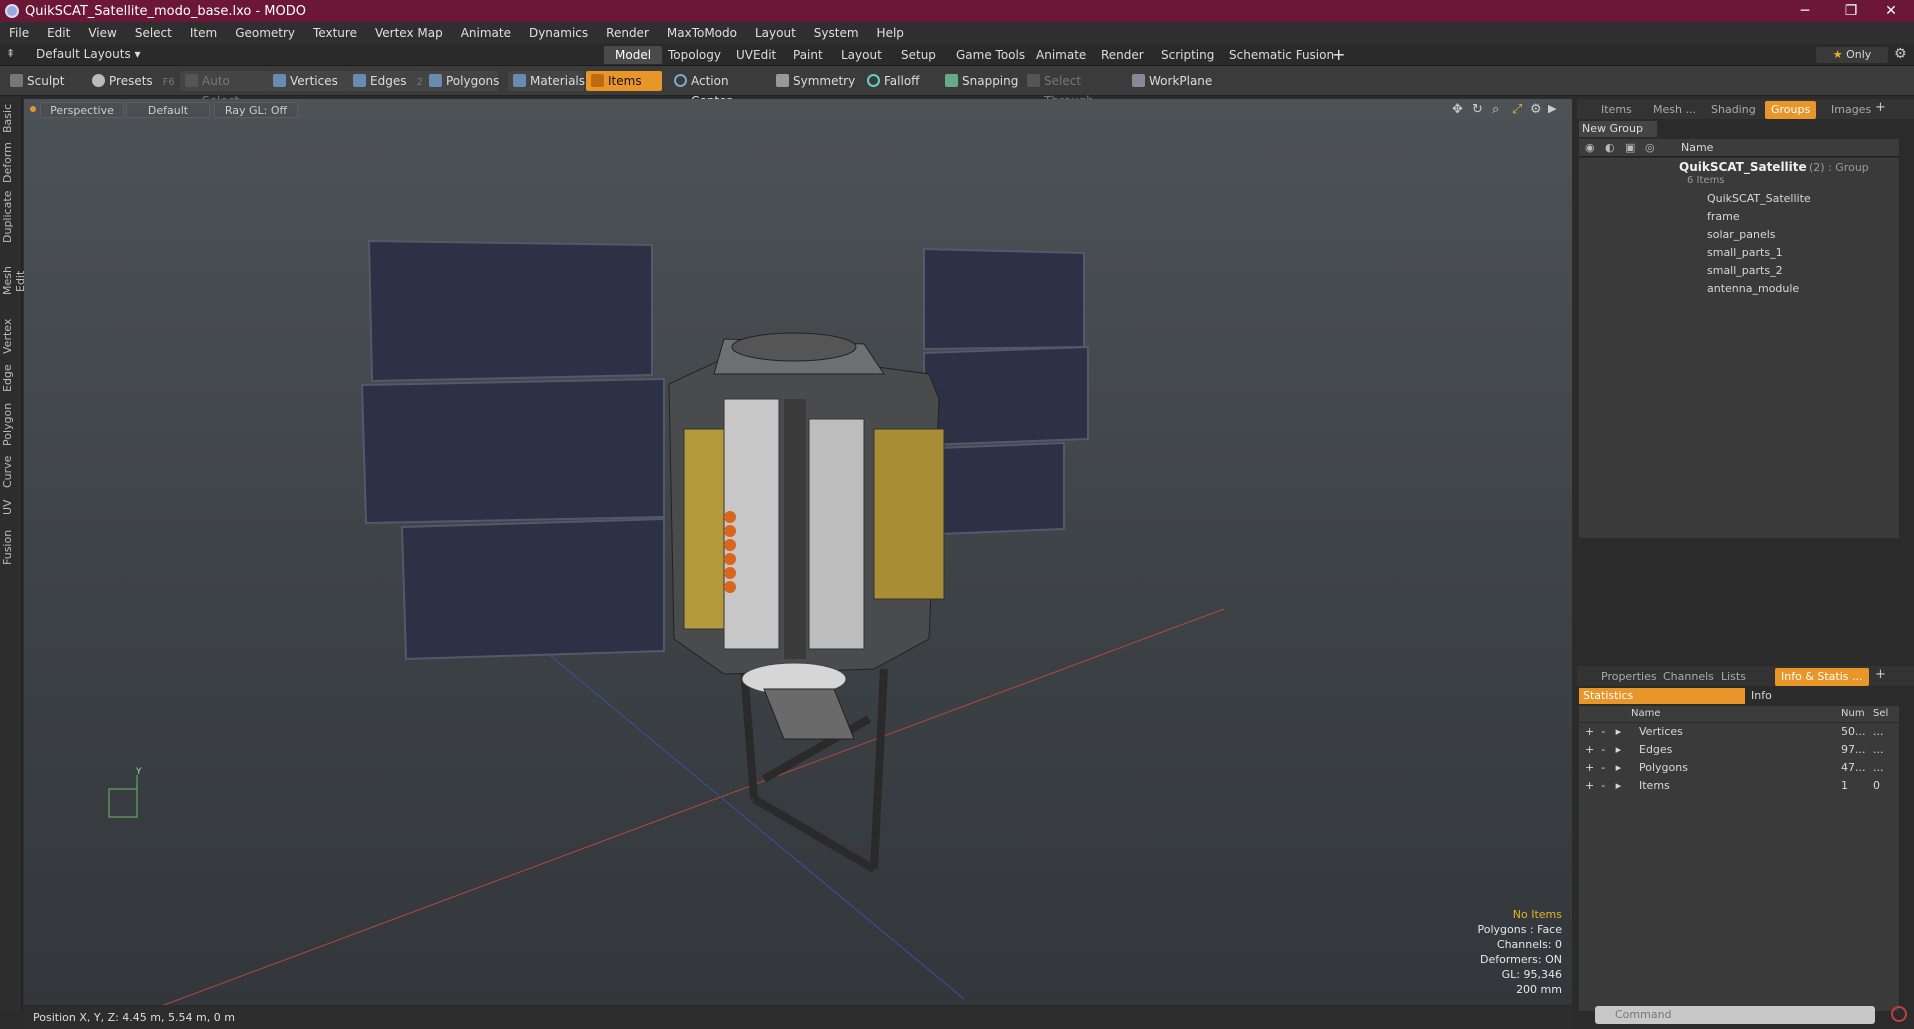  I want to click on select-icon: ◎, so click(1650, 147).